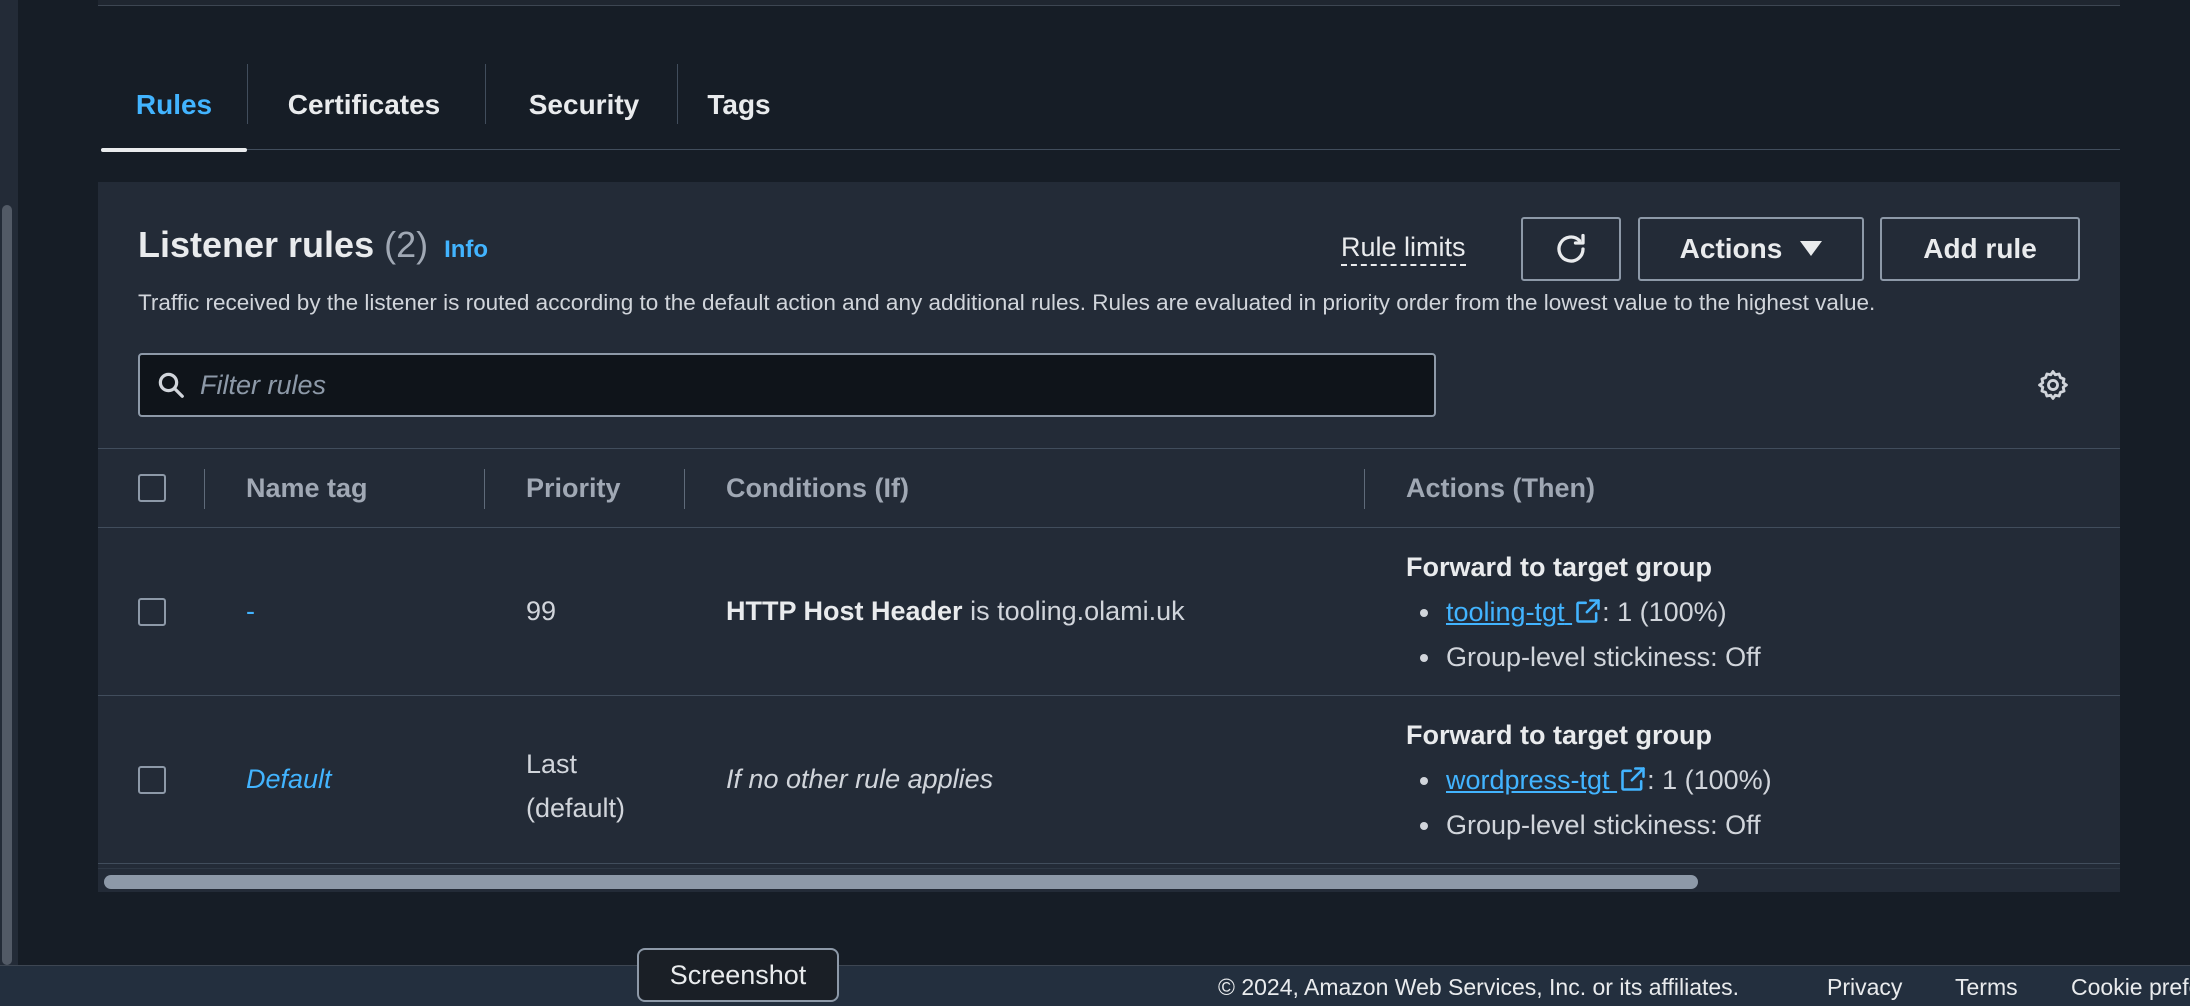 Image resolution: width=2190 pixels, height=1006 pixels. Describe the element at coordinates (256, 244) in the screenshot. I see `panel-title-text: Listener rules` at that location.